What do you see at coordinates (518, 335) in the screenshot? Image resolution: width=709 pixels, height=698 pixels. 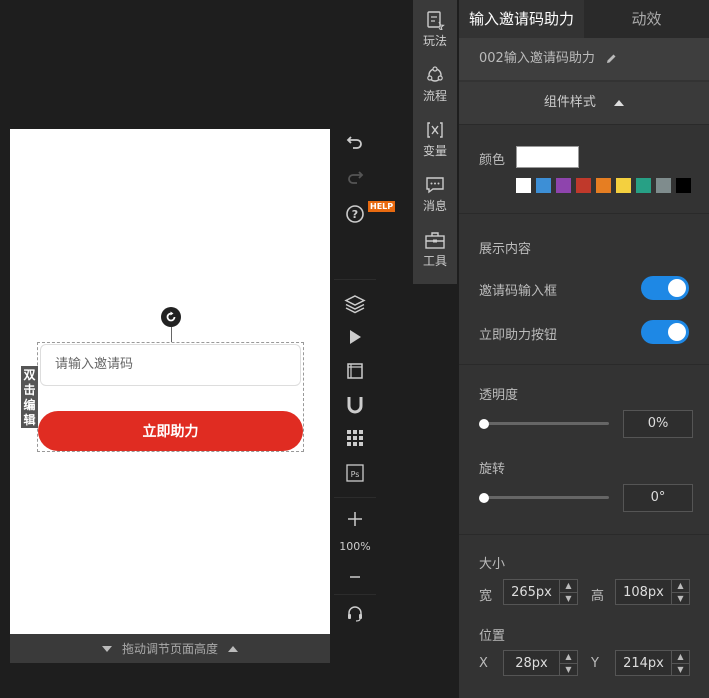 I see `toggle-button-label: 立即助力按钮` at bounding box center [518, 335].